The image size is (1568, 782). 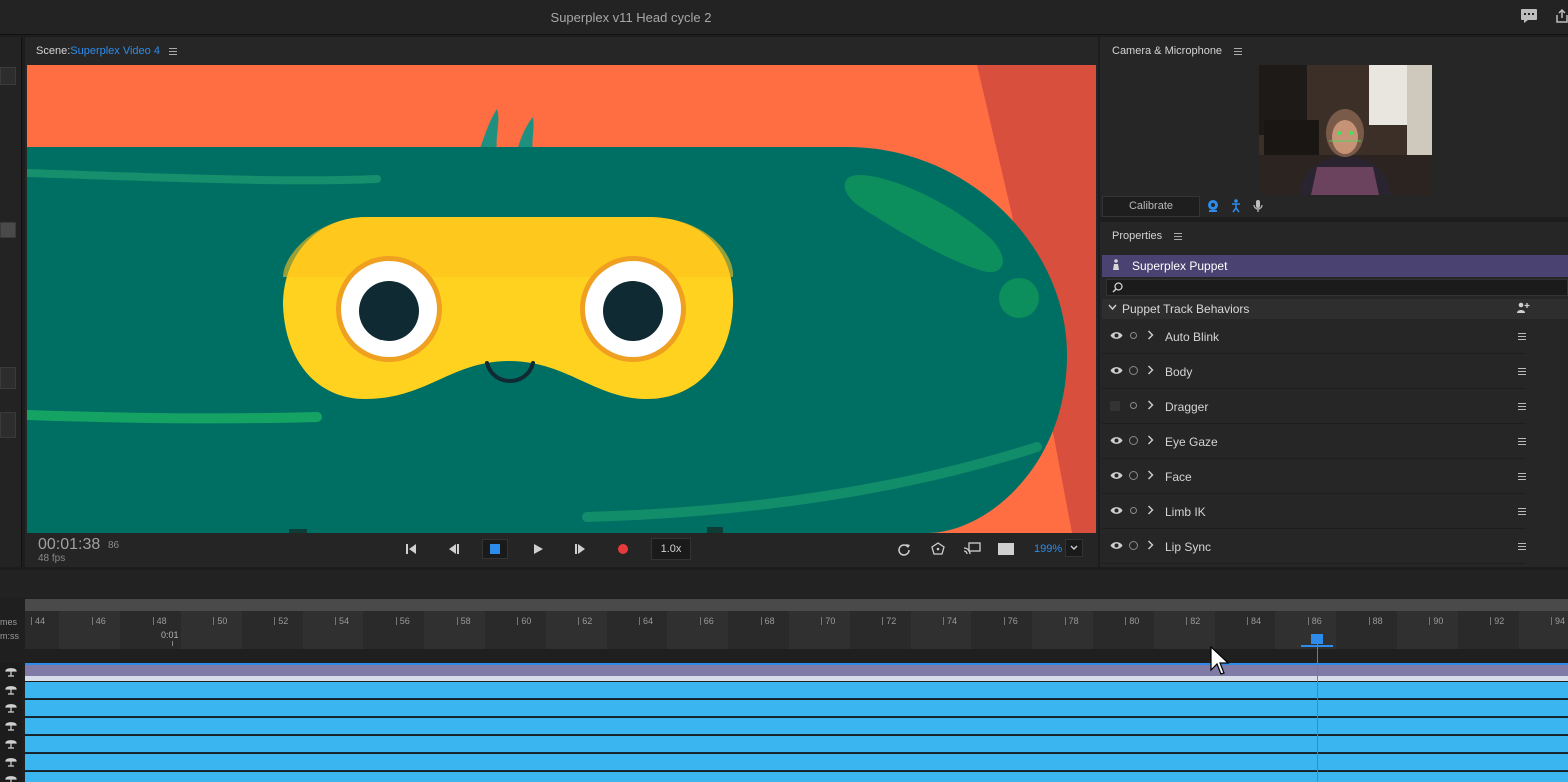 What do you see at coordinates (495, 549) in the screenshot?
I see `stop-button` at bounding box center [495, 549].